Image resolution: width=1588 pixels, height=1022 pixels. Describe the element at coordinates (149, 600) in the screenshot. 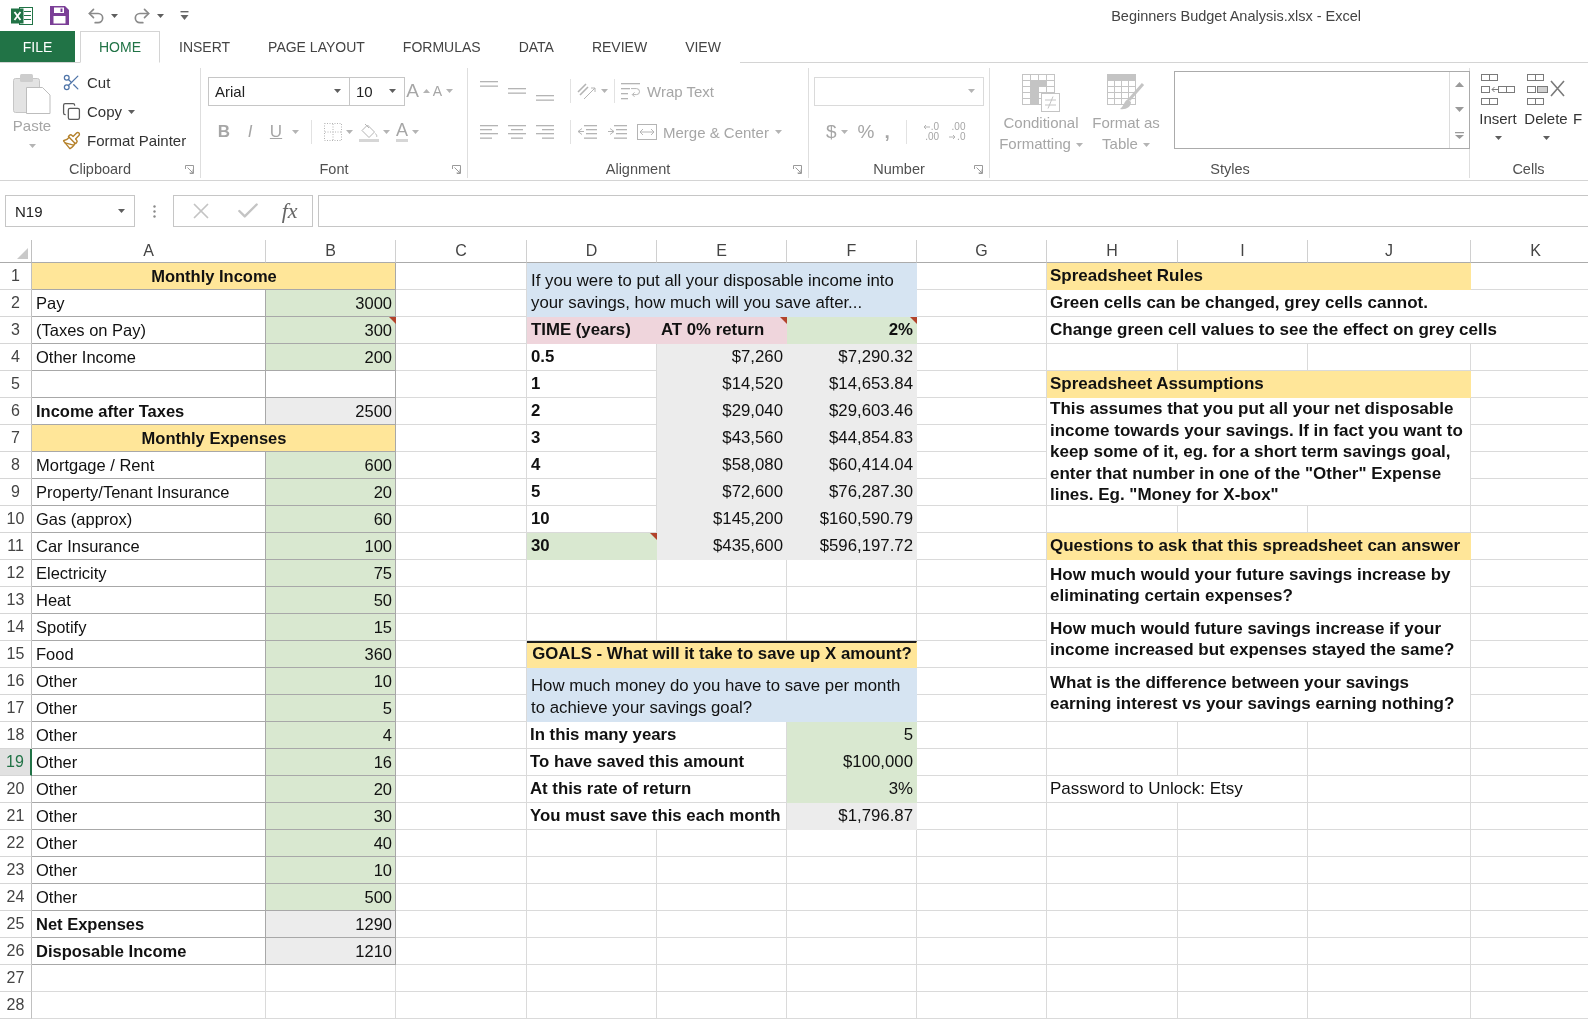

I see `sheet-cell: Heat` at that location.